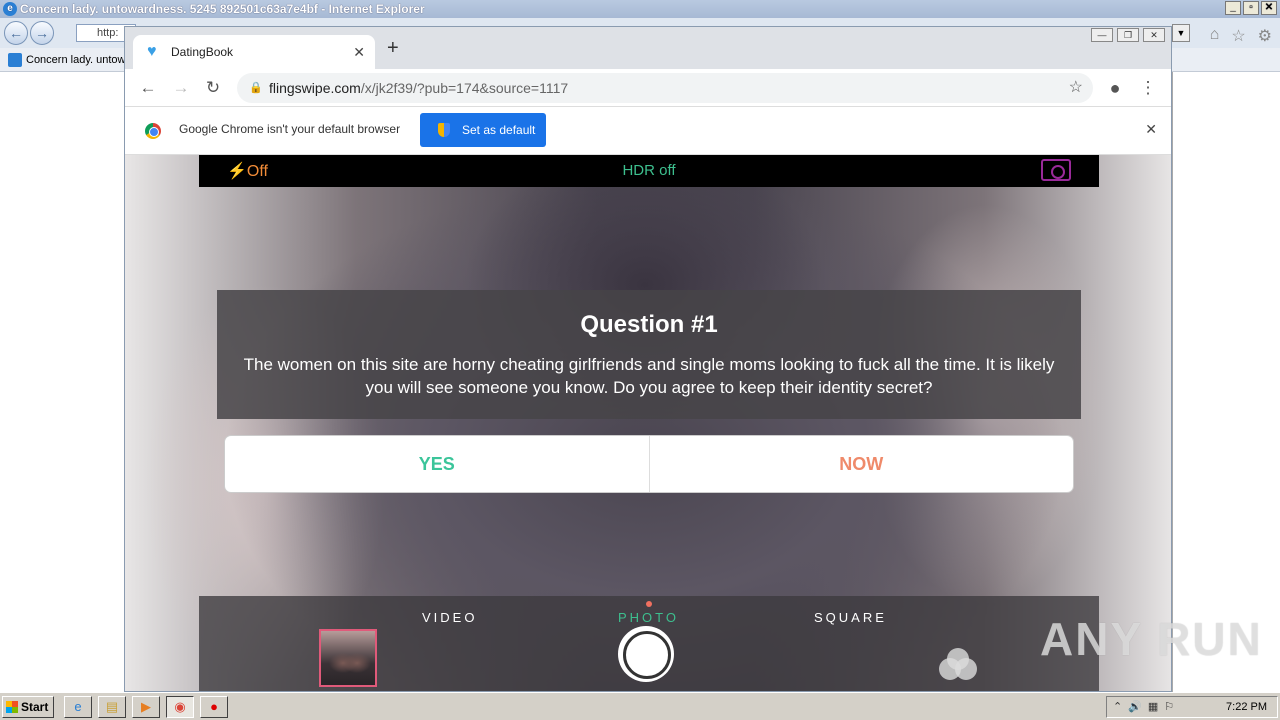 This screenshot has height=720, width=1280. I want to click on answer-buttons: YES NOW, so click(649, 464).